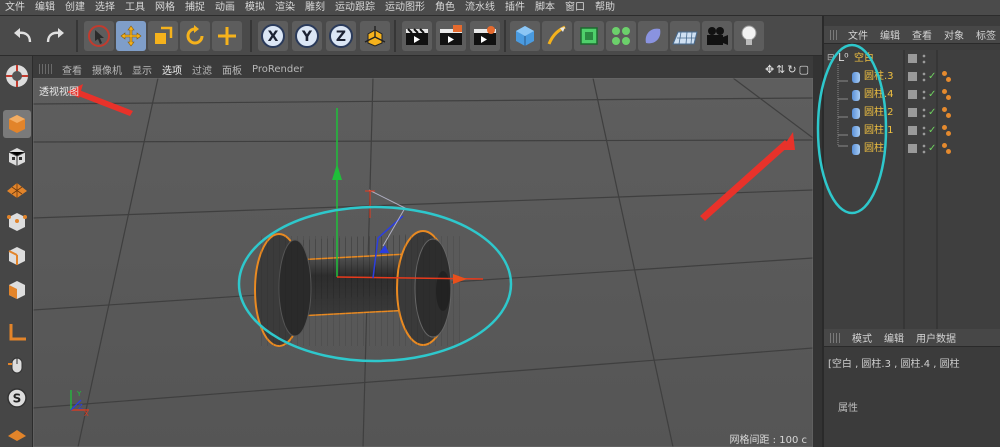  I want to click on undo-button, so click(23, 36).